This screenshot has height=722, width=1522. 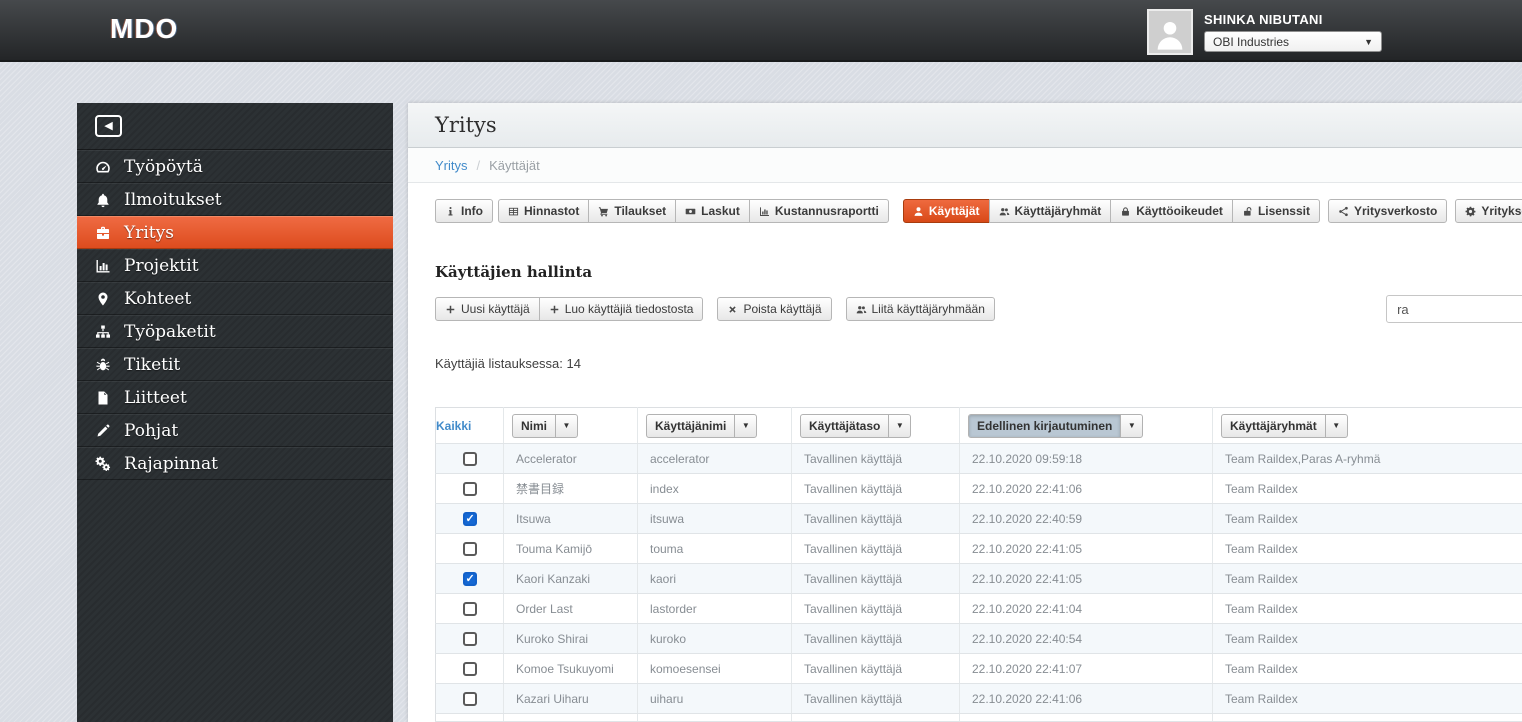 I want to click on cell-username: lastorder, so click(x=714, y=608).